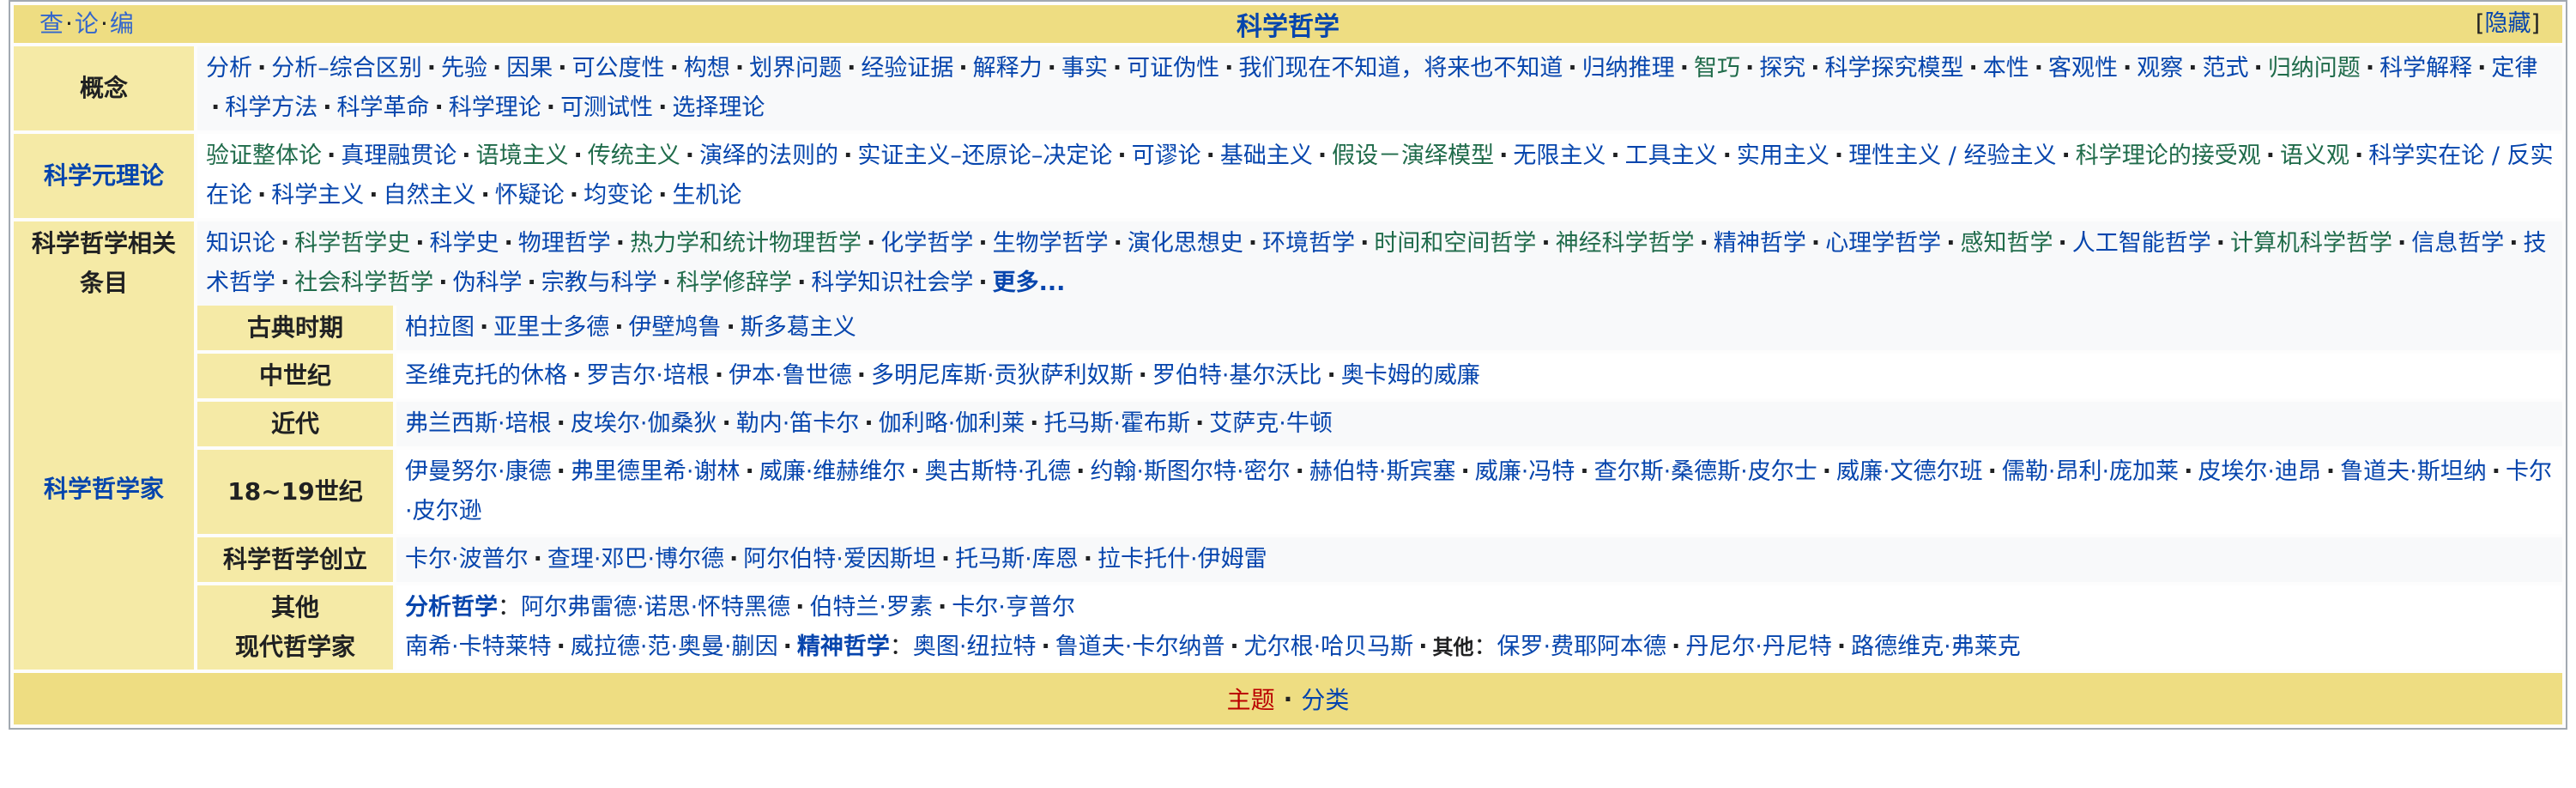 This screenshot has height=788, width=2576. What do you see at coordinates (644, 424) in the screenshot?
I see `philosopher-link: 皮埃尔·伽桑狄` at bounding box center [644, 424].